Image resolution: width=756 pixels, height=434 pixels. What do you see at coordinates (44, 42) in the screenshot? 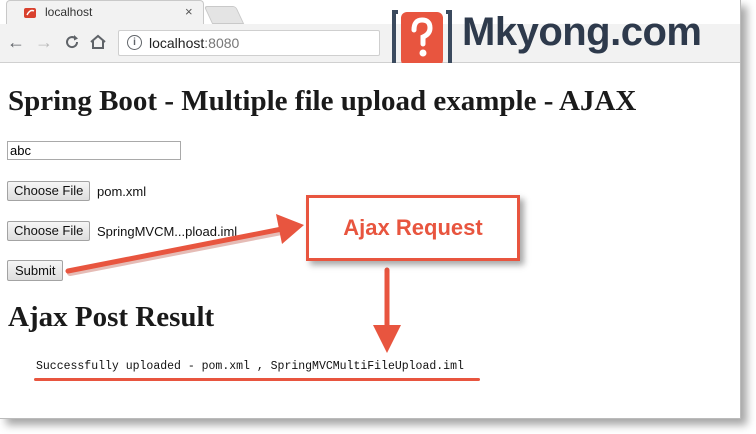
I see `forward-arrow-icon: →` at bounding box center [44, 42].